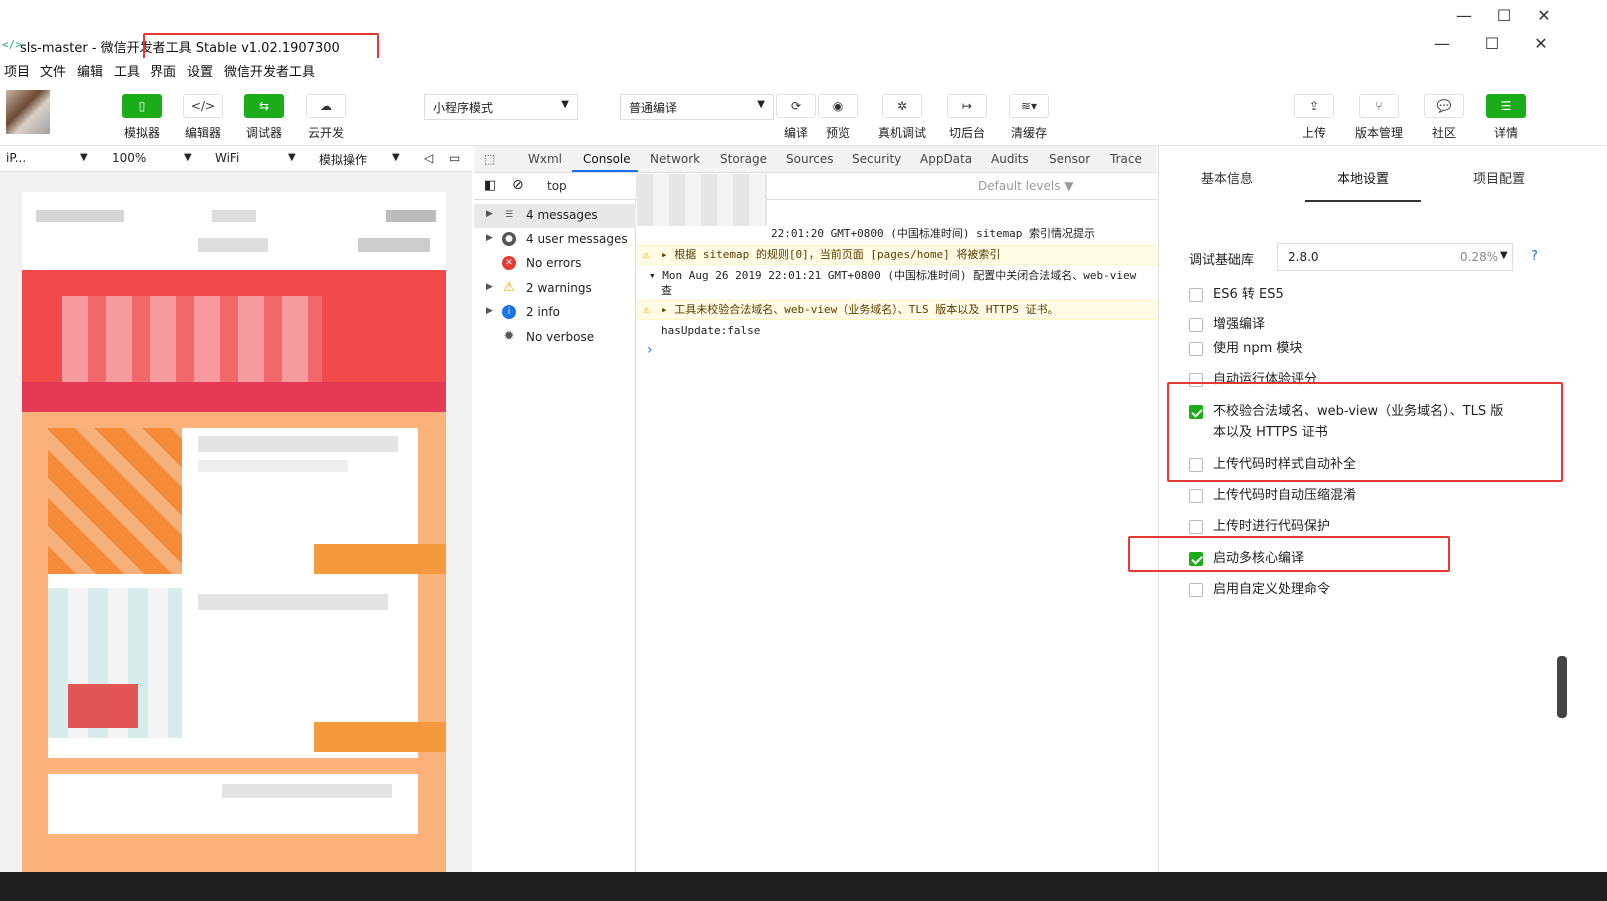 The image size is (1607, 901). What do you see at coordinates (555, 338) in the screenshot?
I see `sidebar-item-verbose: ✹ No verbose` at bounding box center [555, 338].